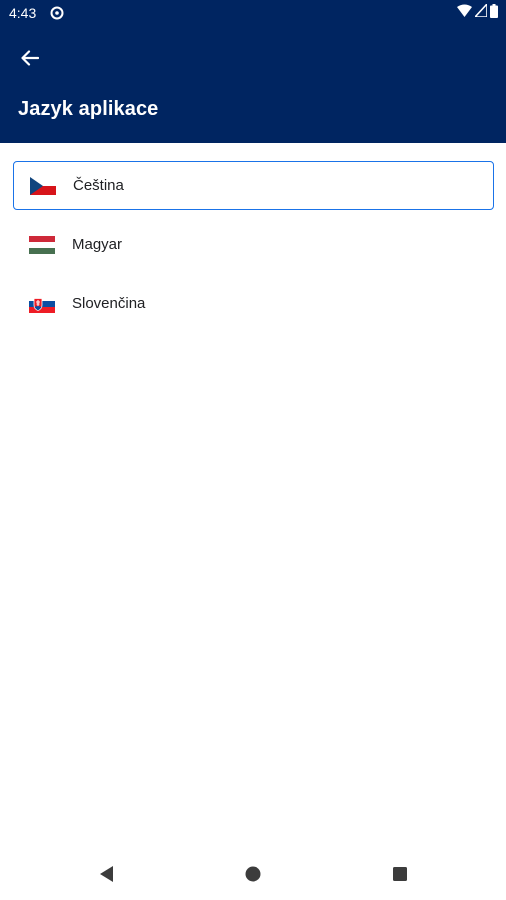 The height and width of the screenshot is (900, 506). What do you see at coordinates (253, 14) in the screenshot?
I see `status-bar: 4:43` at bounding box center [253, 14].